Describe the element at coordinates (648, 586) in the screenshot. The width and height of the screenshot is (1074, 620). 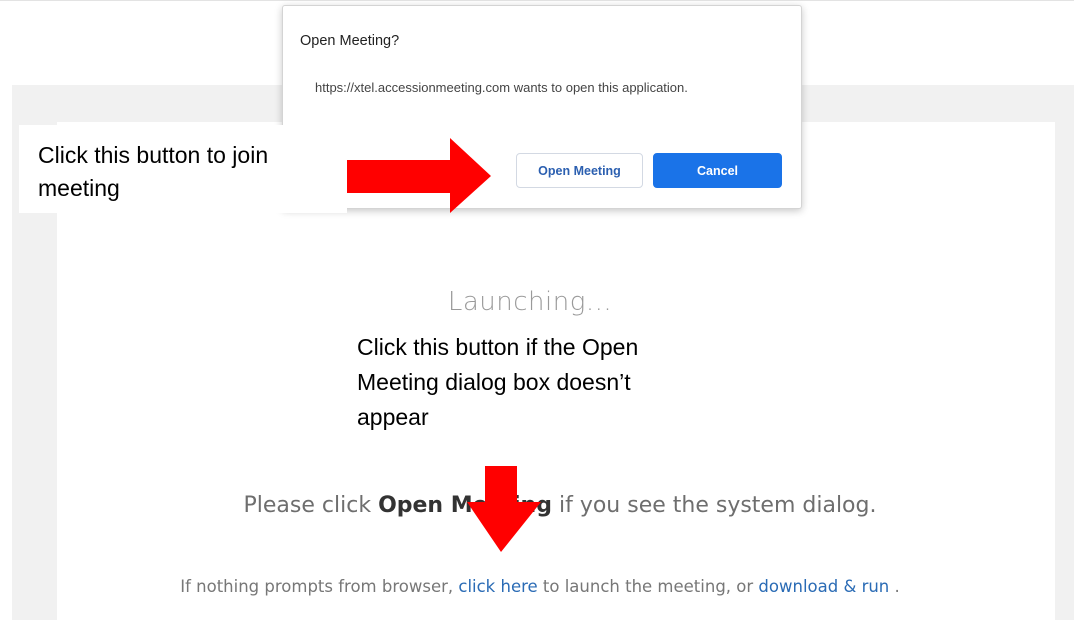
I see `fallback-text-middle: to launch the meeting, or` at that location.